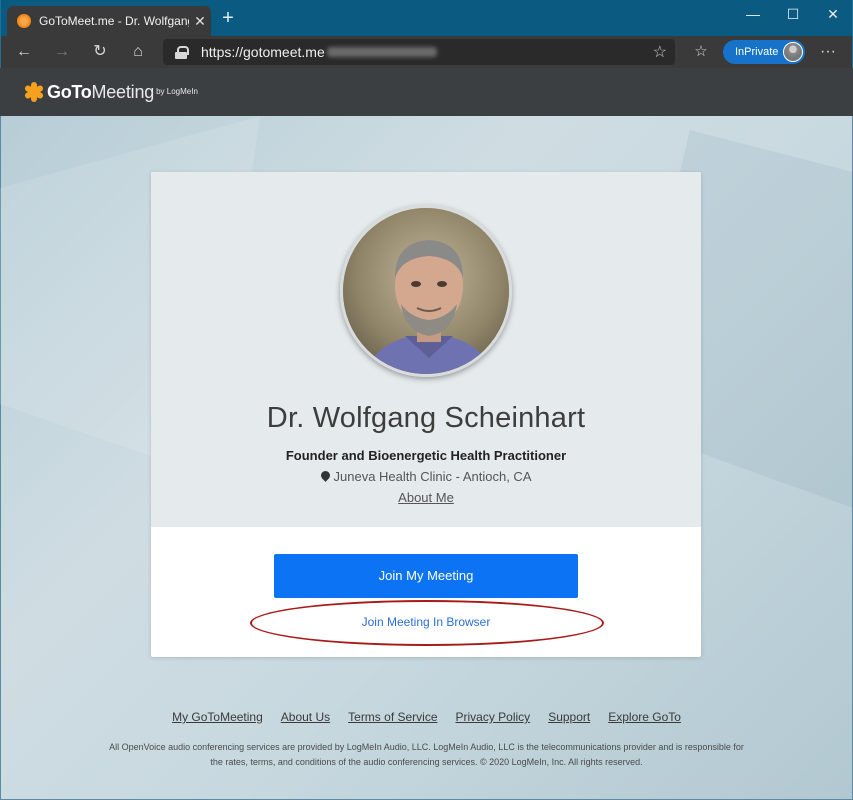 This screenshot has width=853, height=800. What do you see at coordinates (432, 476) in the screenshot?
I see `location-text: Juneva Health Clinic - Antioch, CA` at bounding box center [432, 476].